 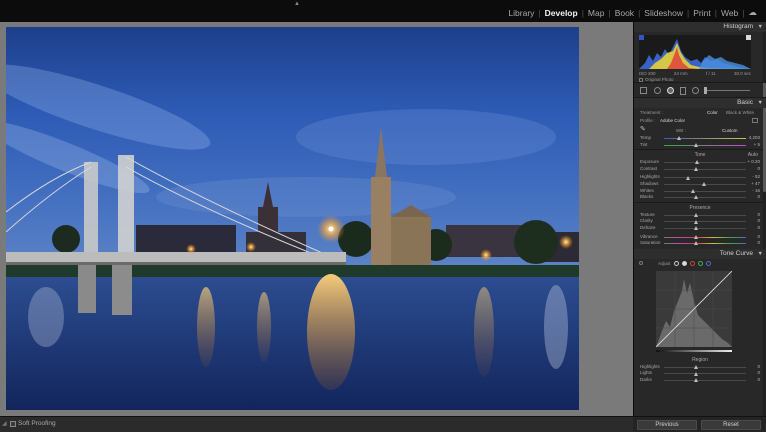 I want to click on reset-button: Reset, so click(x=731, y=425).